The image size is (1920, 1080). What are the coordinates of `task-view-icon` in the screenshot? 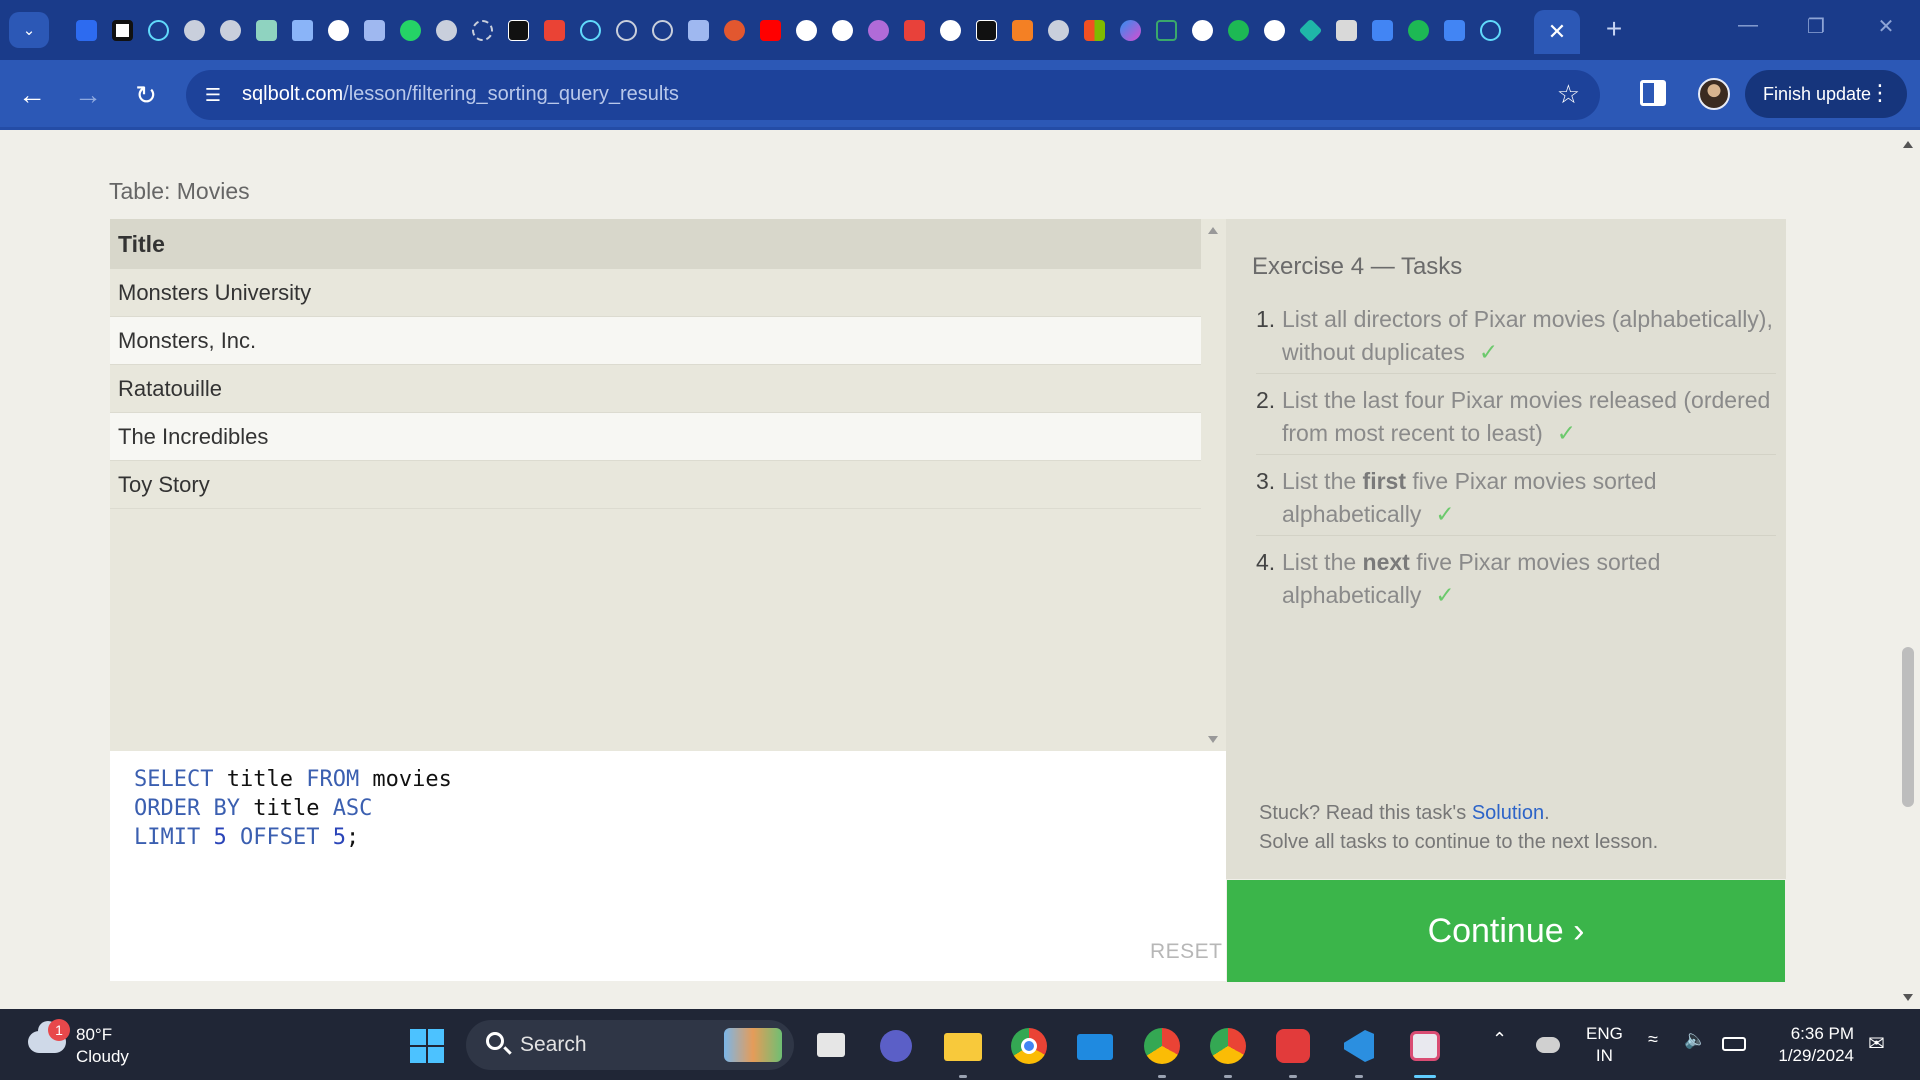 It's located at (832, 1046).